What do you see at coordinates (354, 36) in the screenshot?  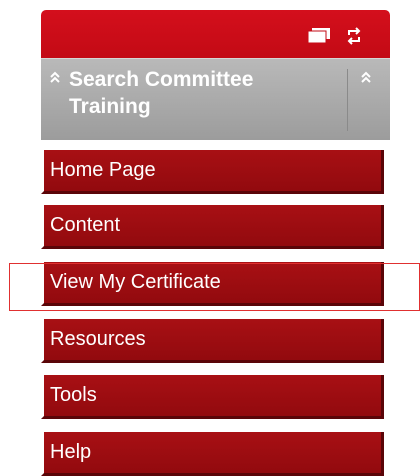 I see `refresh-icon` at bounding box center [354, 36].